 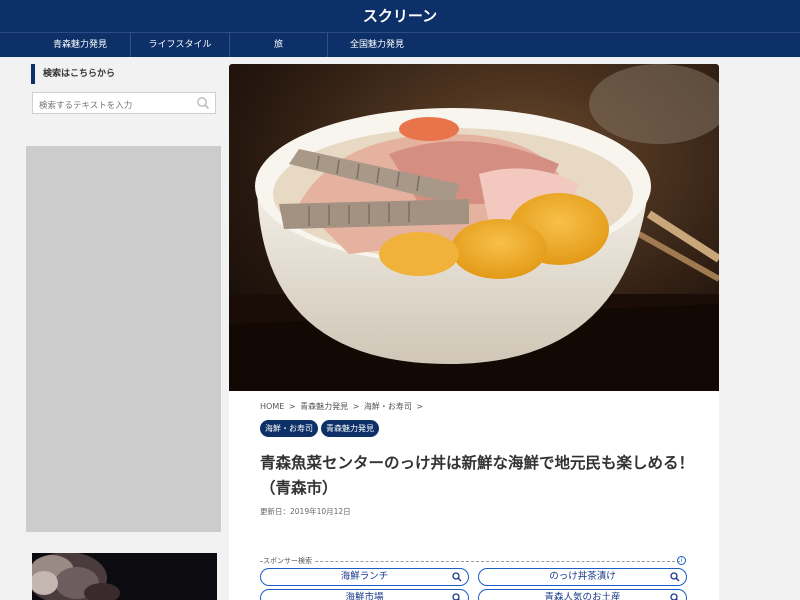 What do you see at coordinates (377, 45) in the screenshot?
I see `nav-item-national-discovery: 全国魅力発見` at bounding box center [377, 45].